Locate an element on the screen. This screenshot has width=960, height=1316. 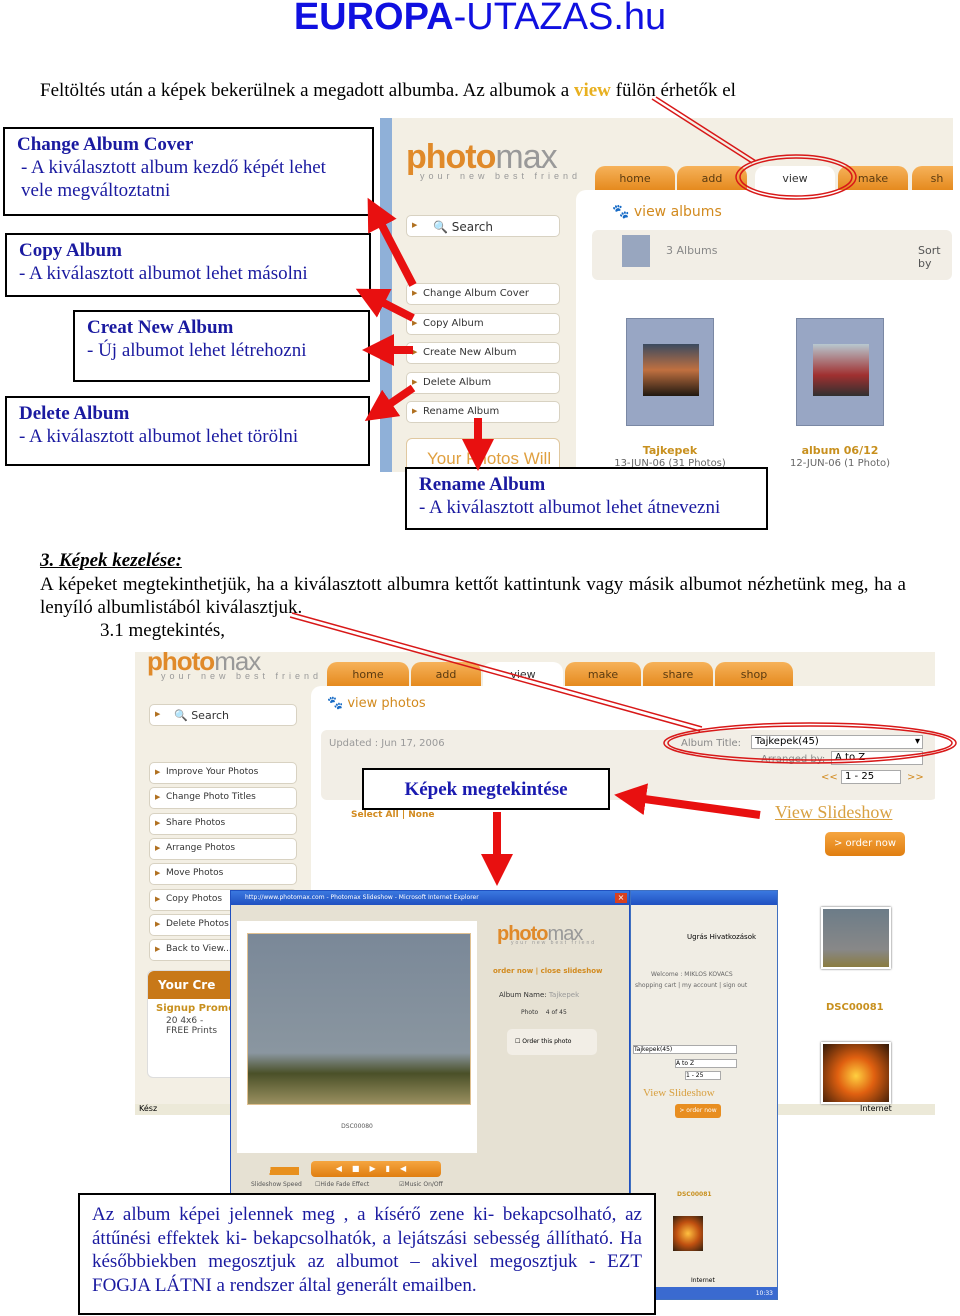
page-title: EUROPA-UTAZAS.hu is located at coordinates (480, 19).